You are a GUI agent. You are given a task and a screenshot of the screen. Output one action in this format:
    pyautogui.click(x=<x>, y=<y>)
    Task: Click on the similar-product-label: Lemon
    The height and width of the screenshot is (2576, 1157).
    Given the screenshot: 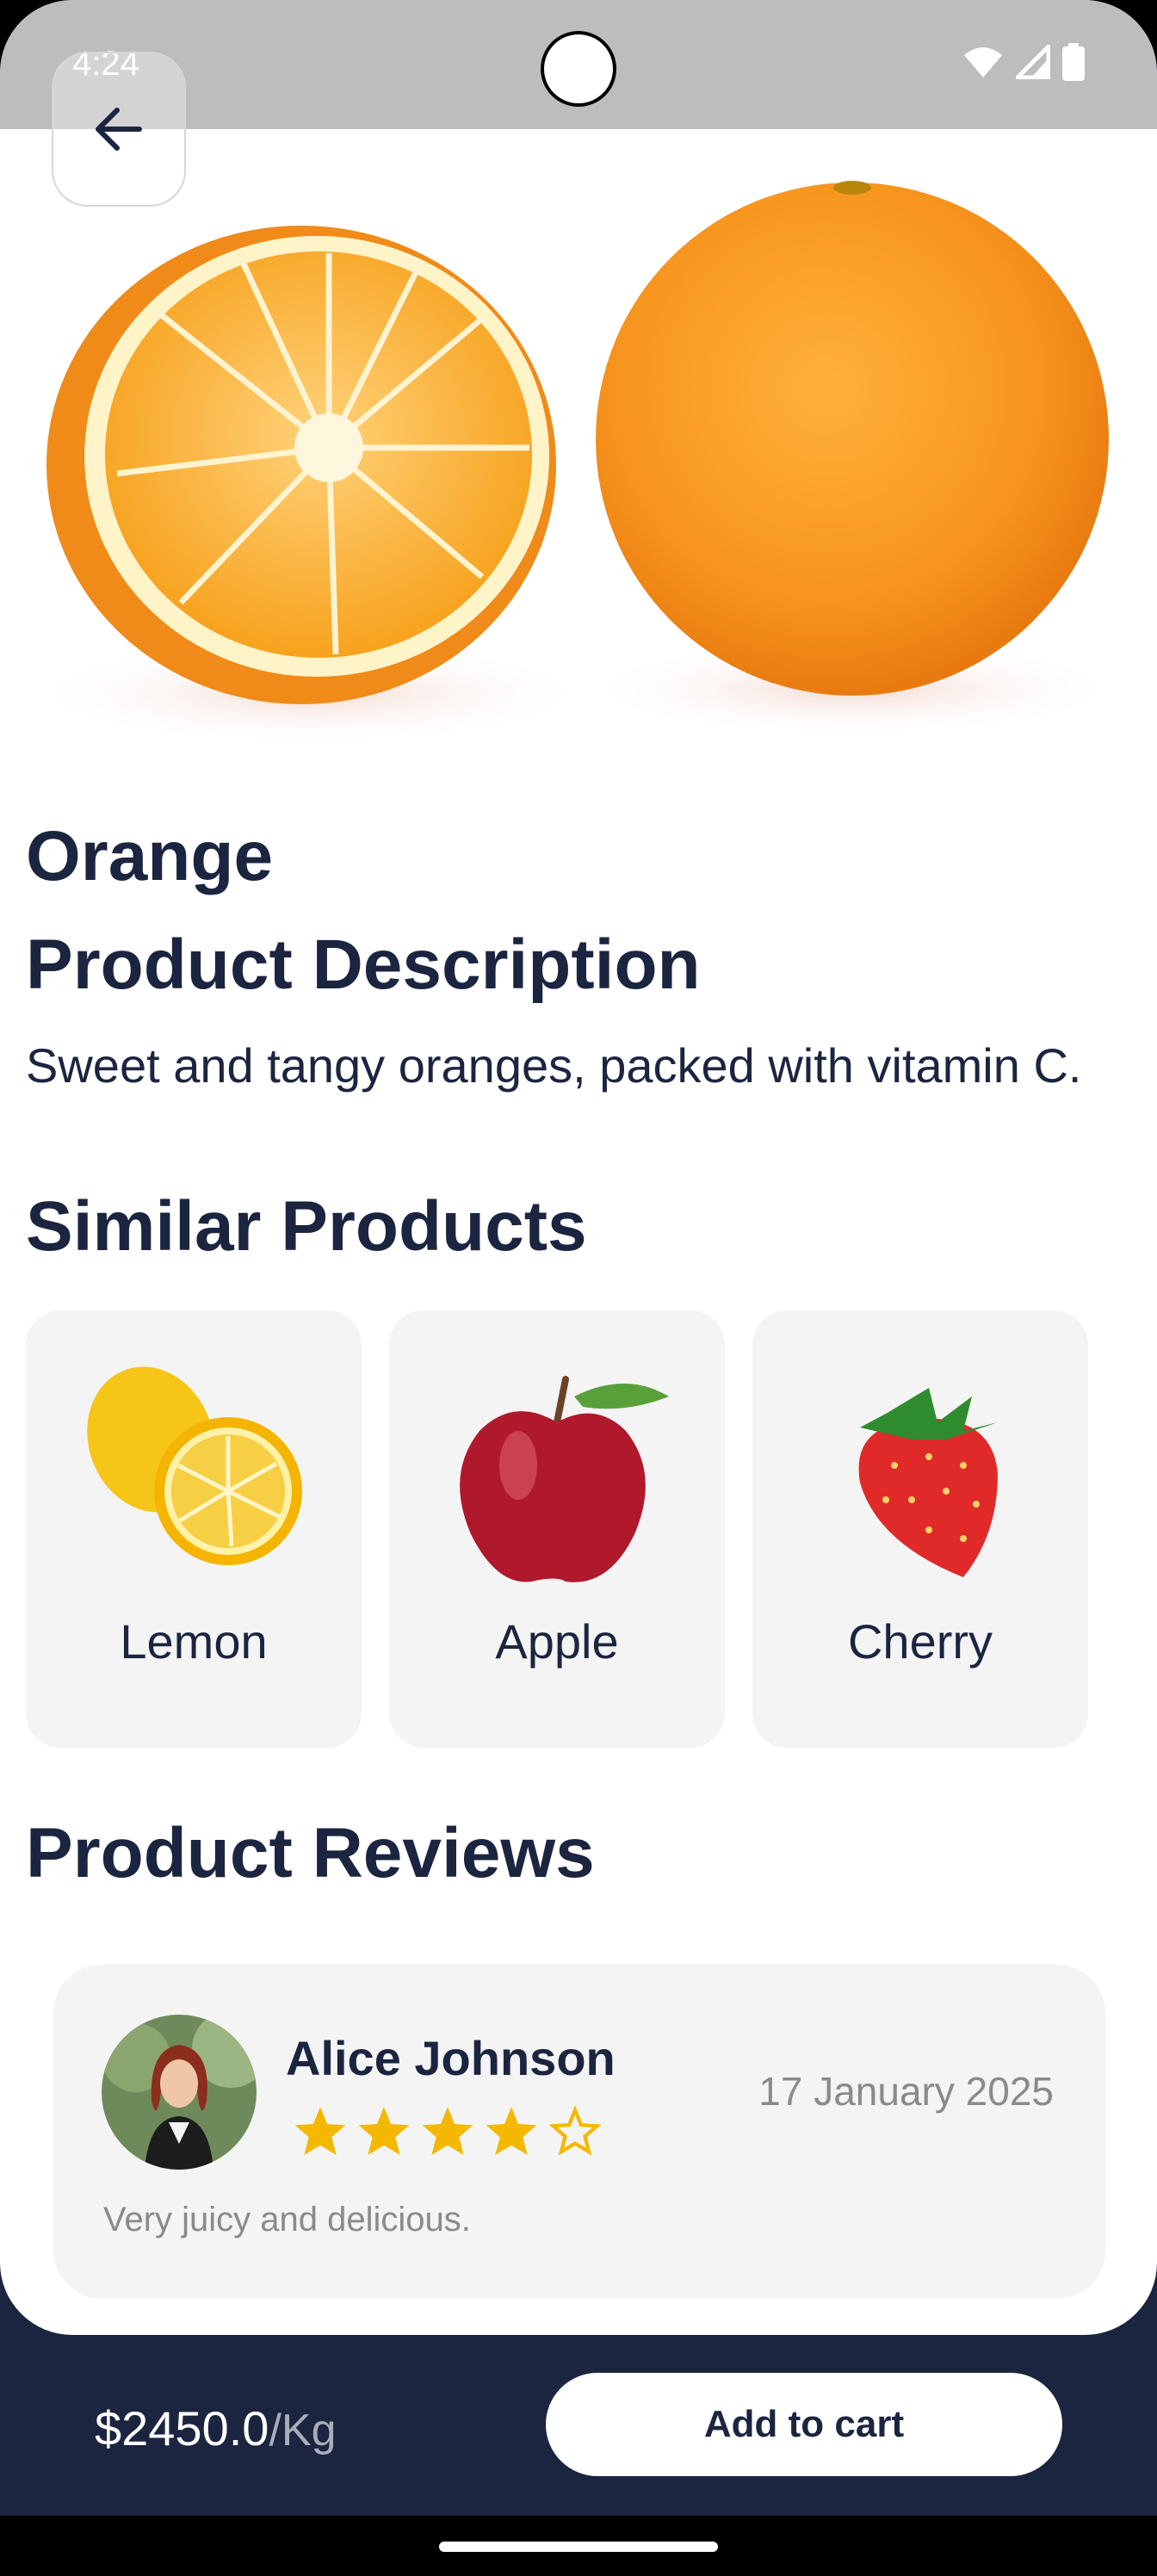 What is the action you would take?
    pyautogui.click(x=194, y=1641)
    